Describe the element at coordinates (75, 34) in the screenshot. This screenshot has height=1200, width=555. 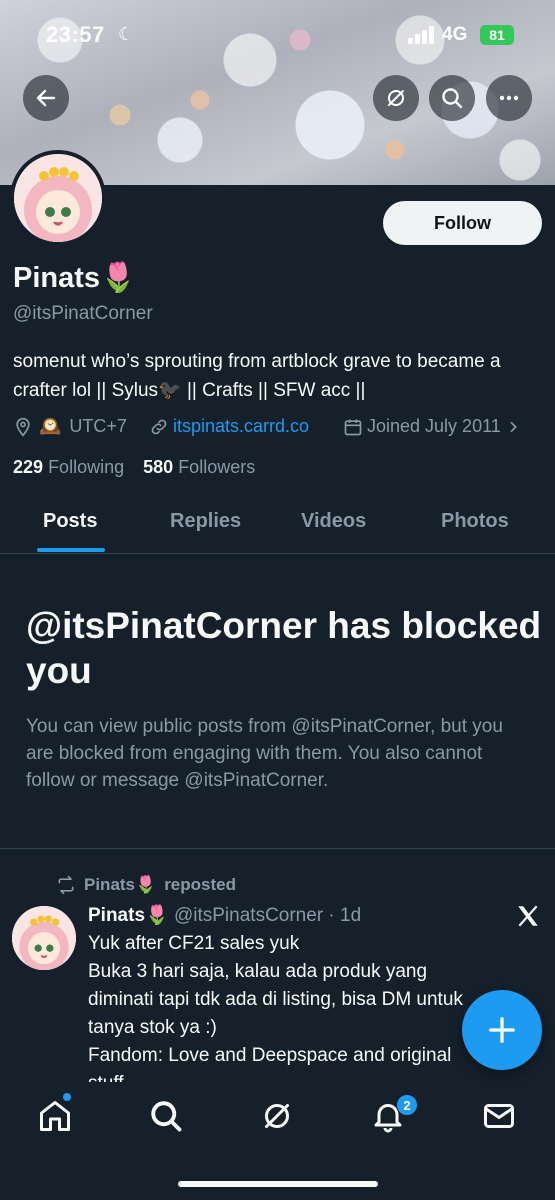
I see `clock: 23:57` at that location.